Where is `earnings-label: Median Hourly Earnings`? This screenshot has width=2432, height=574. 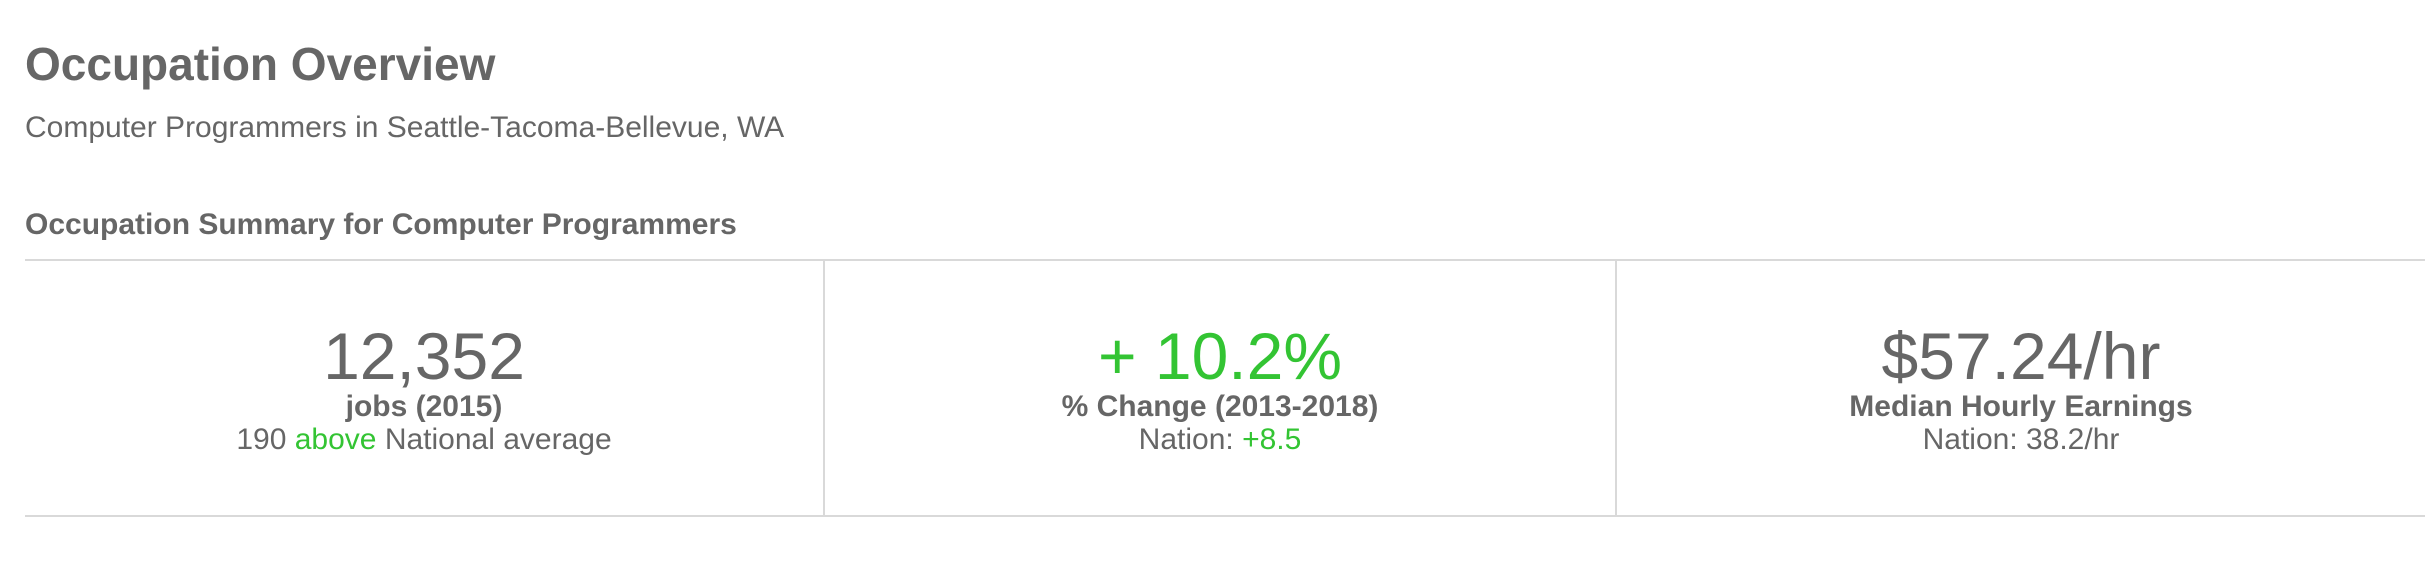 earnings-label: Median Hourly Earnings is located at coordinates (2021, 406).